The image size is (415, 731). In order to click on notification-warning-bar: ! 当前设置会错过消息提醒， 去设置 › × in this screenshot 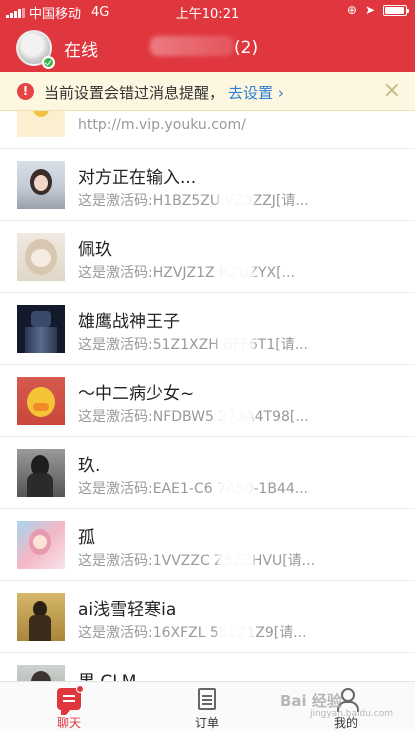, I will do `click(207, 91)`.